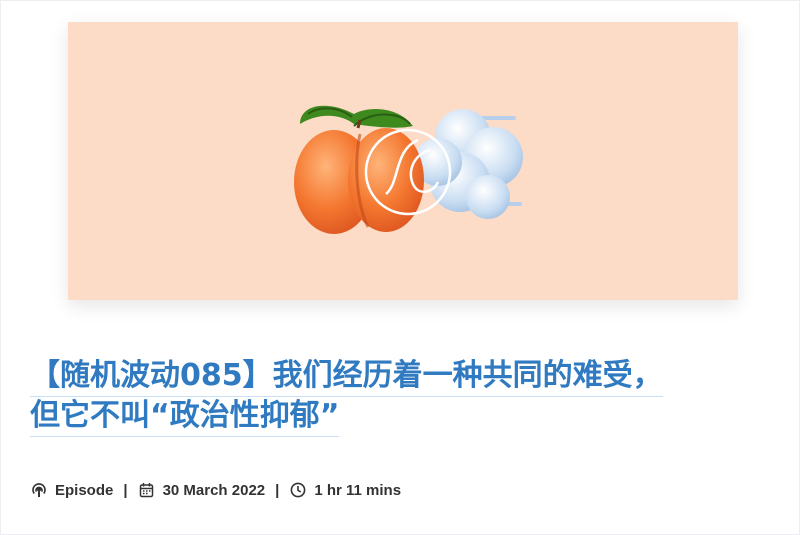 Image resolution: width=800 pixels, height=535 pixels. What do you see at coordinates (185, 417) in the screenshot?
I see `episode-title-line-2: 但它不叫“政治性抑郁”` at bounding box center [185, 417].